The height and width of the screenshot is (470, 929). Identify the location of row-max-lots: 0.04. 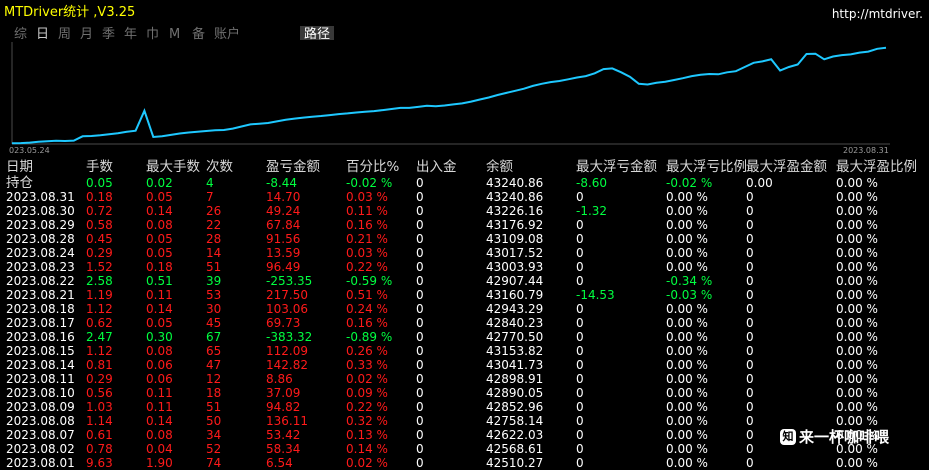
(159, 449).